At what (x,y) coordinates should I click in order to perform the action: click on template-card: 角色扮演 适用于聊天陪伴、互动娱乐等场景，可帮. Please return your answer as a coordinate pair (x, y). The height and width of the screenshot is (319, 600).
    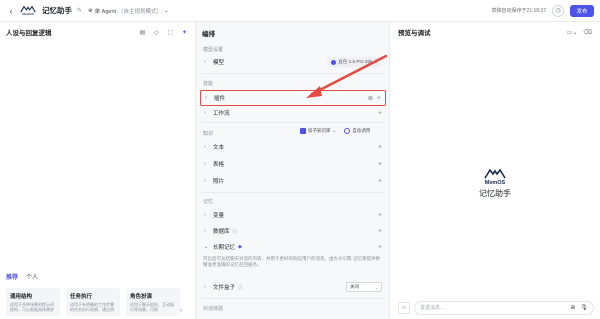
    Looking at the image, I should click on (153, 302).